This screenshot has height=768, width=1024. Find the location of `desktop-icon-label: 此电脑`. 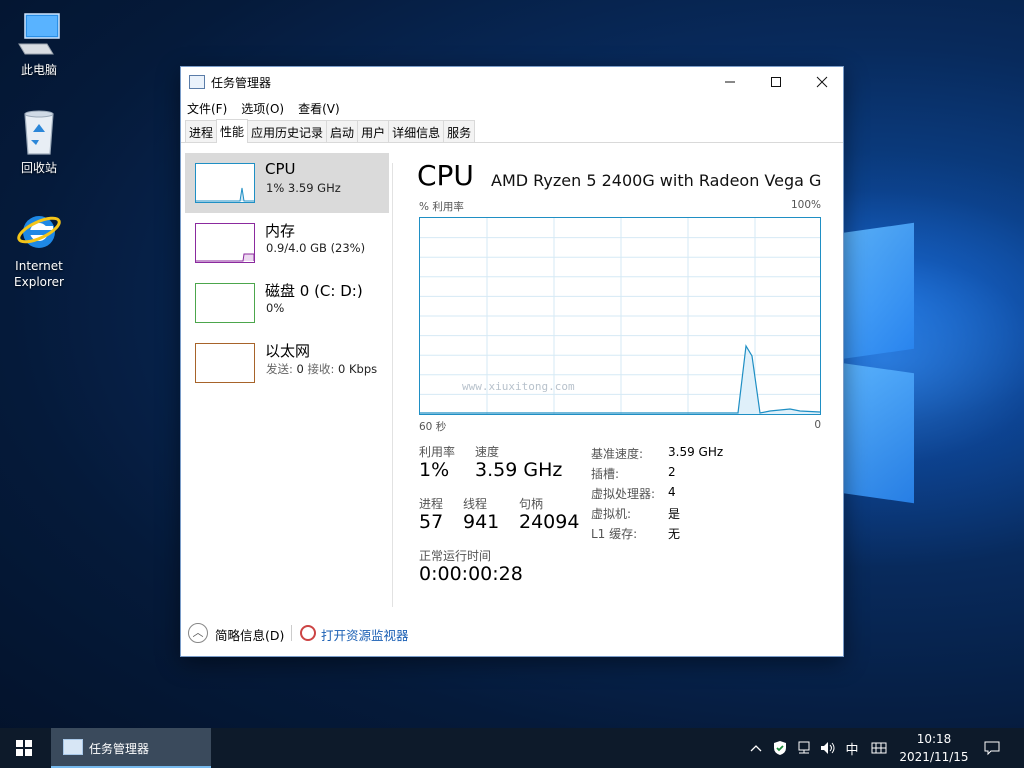

desktop-icon-label: 此电脑 is located at coordinates (38, 70).